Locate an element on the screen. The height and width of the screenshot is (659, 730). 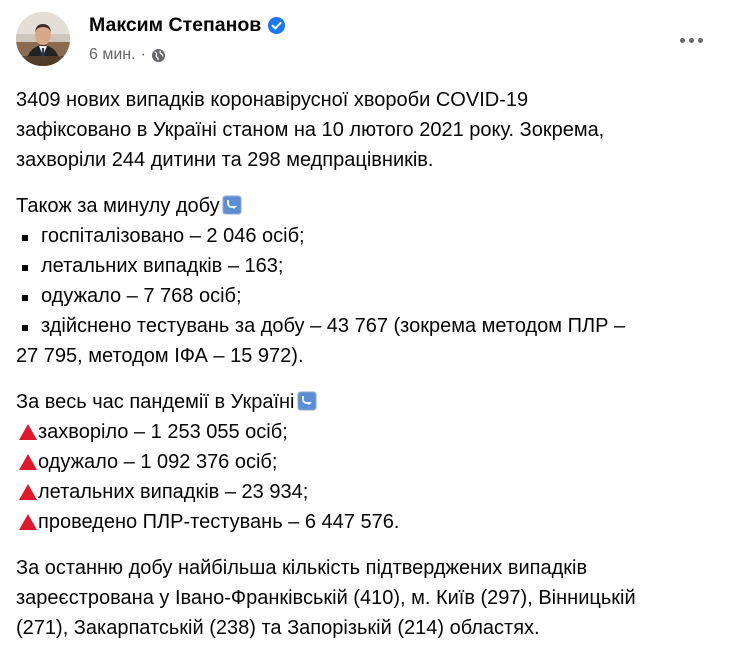
list-item-text: летальних випадків – 23 934; is located at coordinates (173, 492).